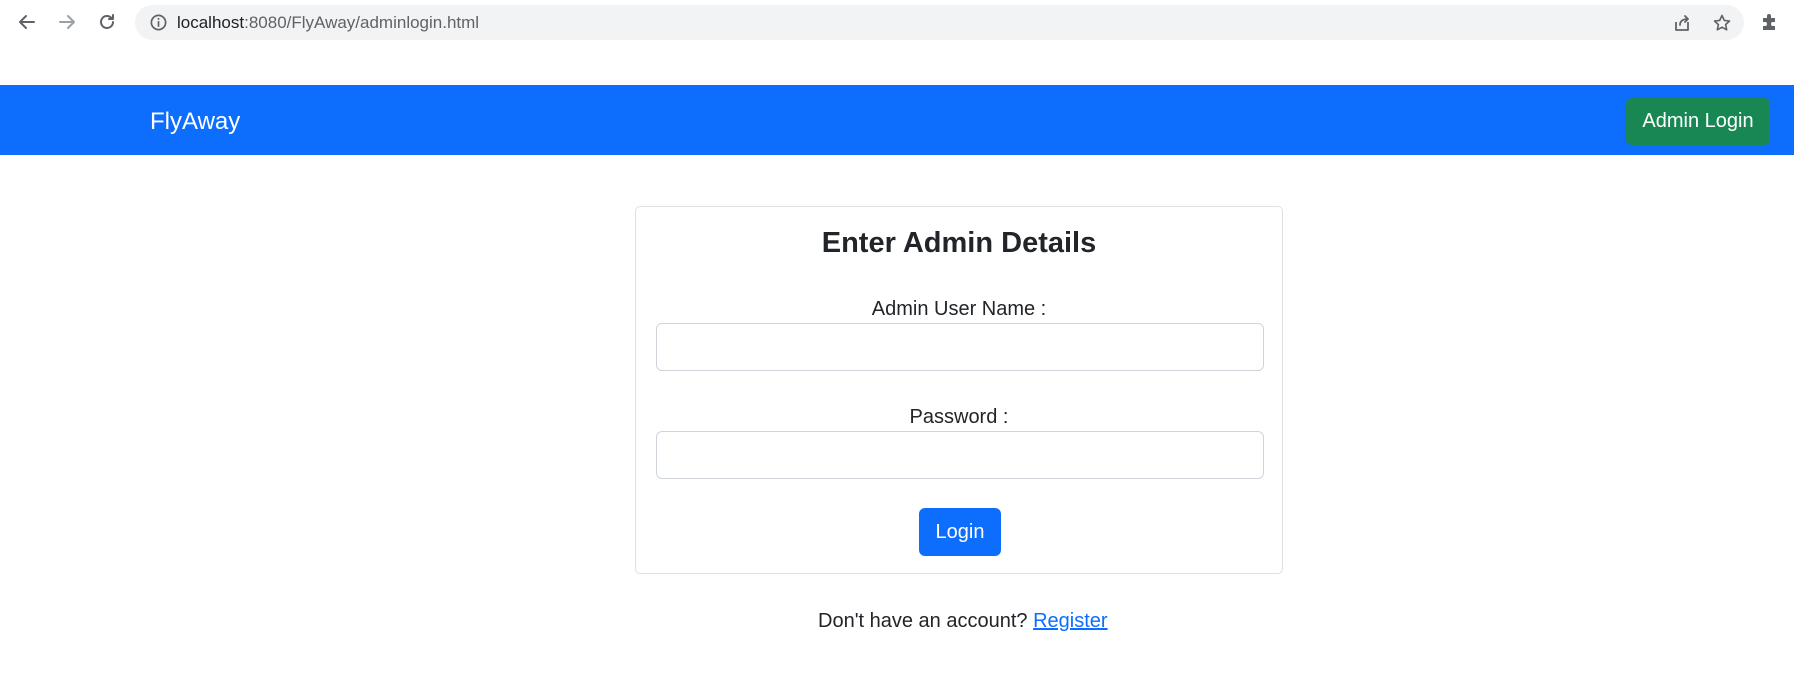  Describe the element at coordinates (959, 309) in the screenshot. I see `username-label: Admin User Name :` at that location.